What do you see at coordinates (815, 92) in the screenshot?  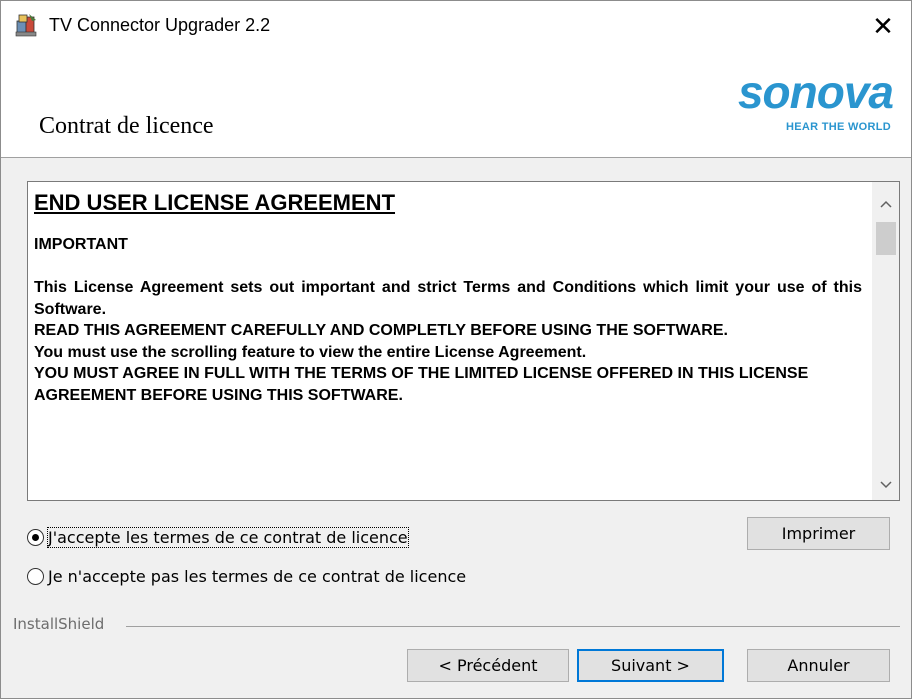 I see `sonova-logo: sonova` at bounding box center [815, 92].